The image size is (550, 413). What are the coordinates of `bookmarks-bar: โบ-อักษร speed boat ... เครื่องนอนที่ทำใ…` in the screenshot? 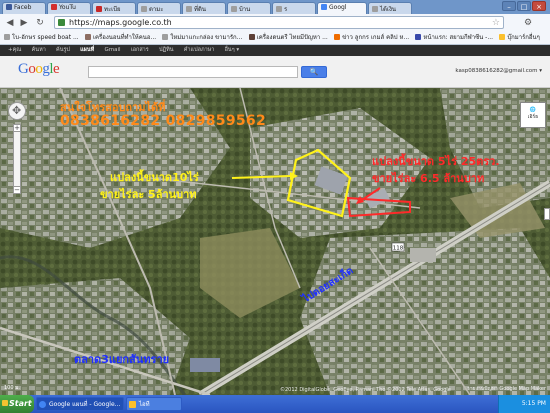 It's located at (275, 38).